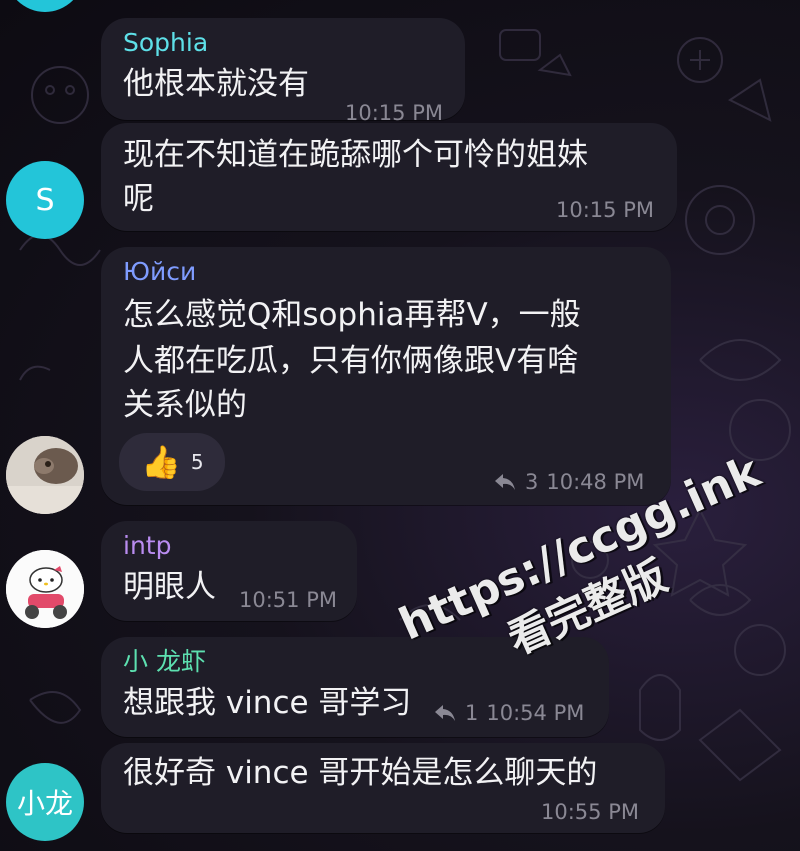 The image size is (800, 851). Describe the element at coordinates (355, 155) in the screenshot. I see `message-text-line: 现在不知道在跪舔哪个可怜的姐妹` at that location.